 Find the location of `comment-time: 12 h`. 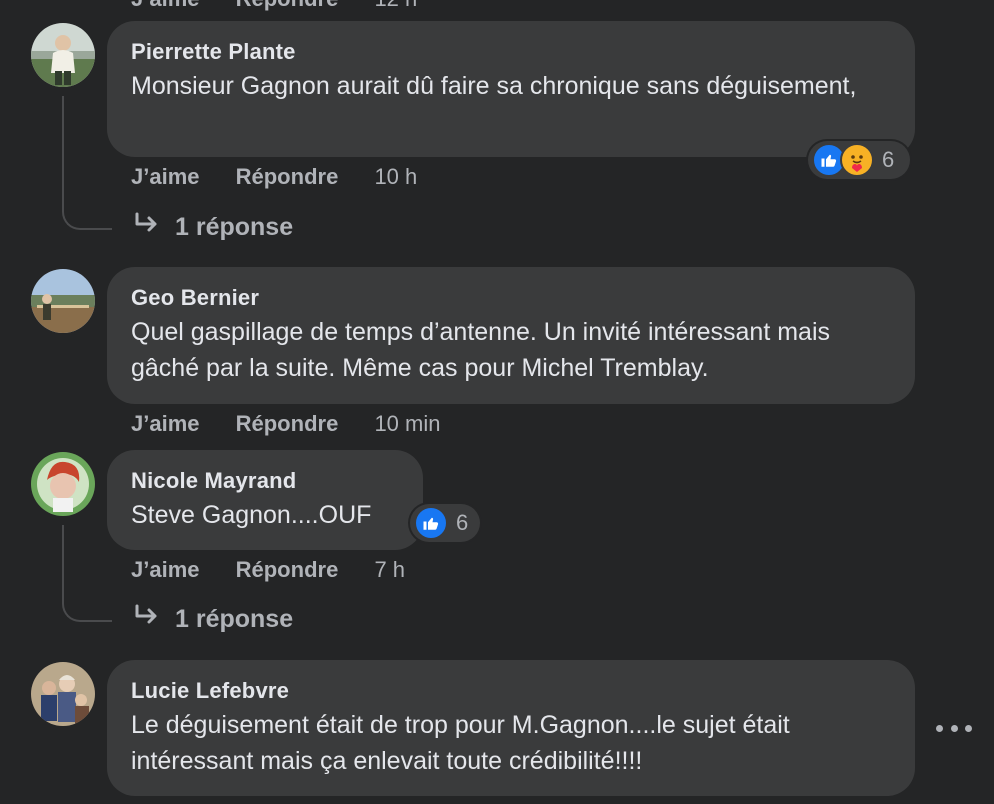

comment-time: 12 h is located at coordinates (395, 5).